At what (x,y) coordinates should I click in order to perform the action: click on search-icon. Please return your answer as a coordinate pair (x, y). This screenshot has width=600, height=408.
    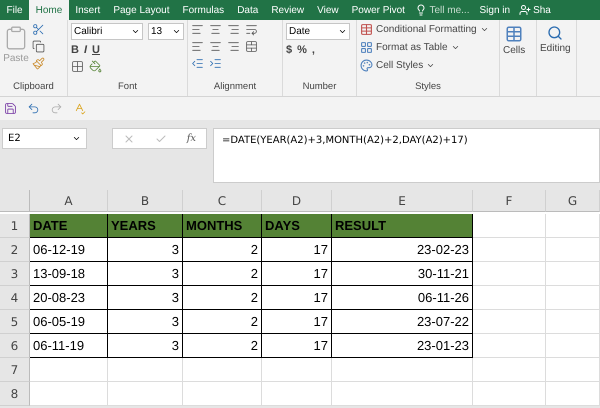
    Looking at the image, I should click on (555, 33).